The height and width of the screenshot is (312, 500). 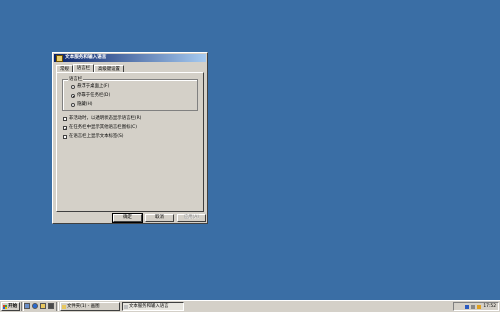 I want to click on network-icon, so click(x=473, y=306).